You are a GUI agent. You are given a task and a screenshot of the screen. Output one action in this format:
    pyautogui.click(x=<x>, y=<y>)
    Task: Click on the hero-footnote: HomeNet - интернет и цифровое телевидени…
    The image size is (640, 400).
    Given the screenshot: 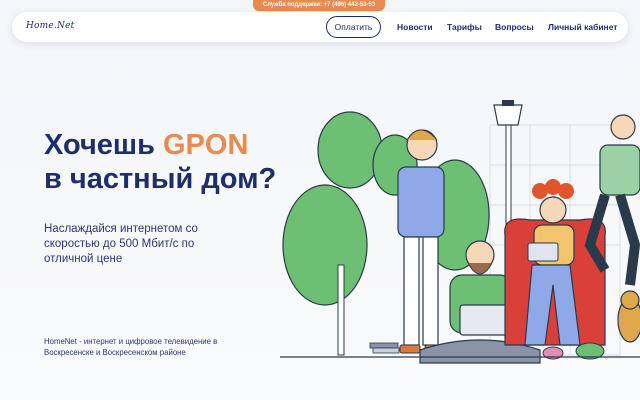 What is the action you would take?
    pyautogui.click(x=131, y=347)
    